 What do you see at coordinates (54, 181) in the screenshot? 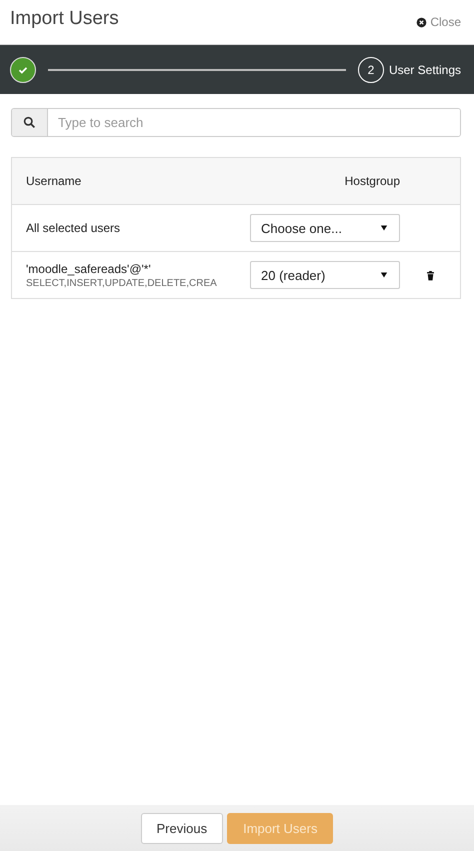
I see `column-header: Username` at bounding box center [54, 181].